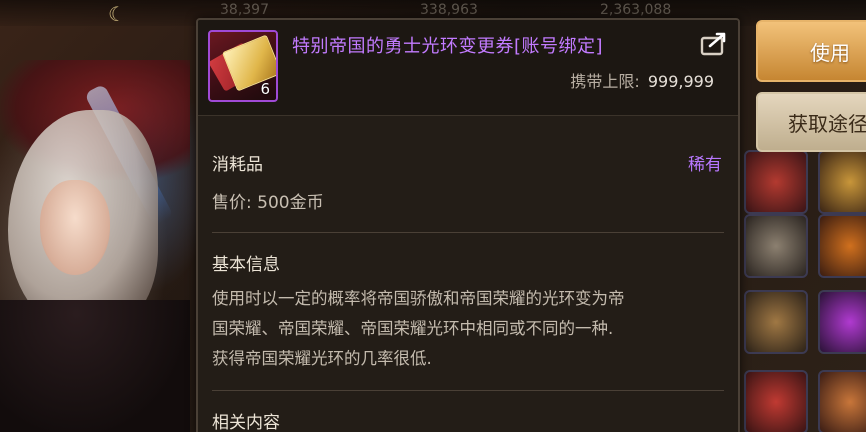 This screenshot has height=432, width=866. What do you see at coordinates (468, 162) in the screenshot?
I see `item-type-row: 消耗品 稀有` at bounding box center [468, 162].